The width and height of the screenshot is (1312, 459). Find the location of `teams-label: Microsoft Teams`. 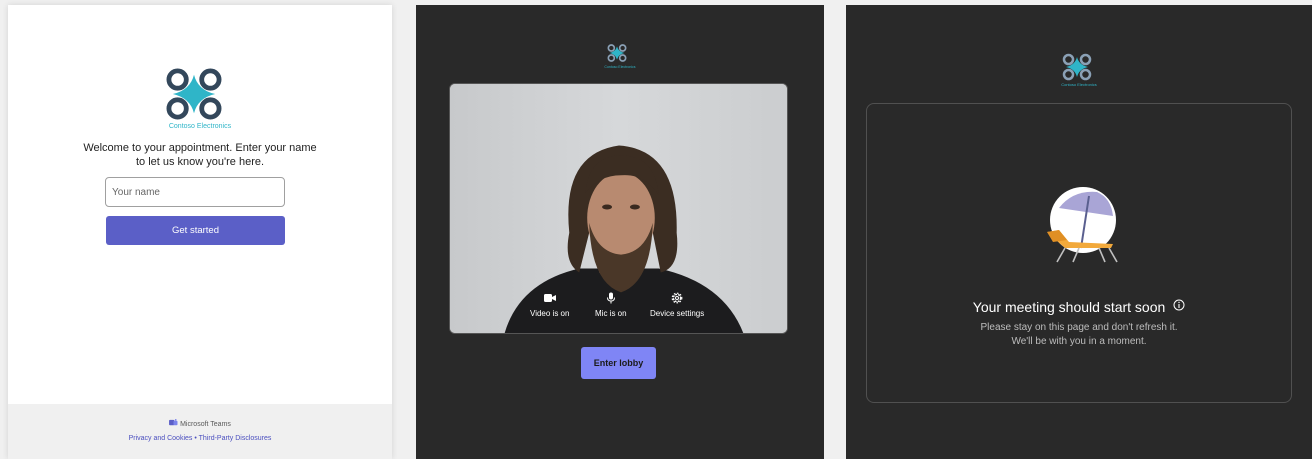

teams-label: Microsoft Teams is located at coordinates (205, 424).